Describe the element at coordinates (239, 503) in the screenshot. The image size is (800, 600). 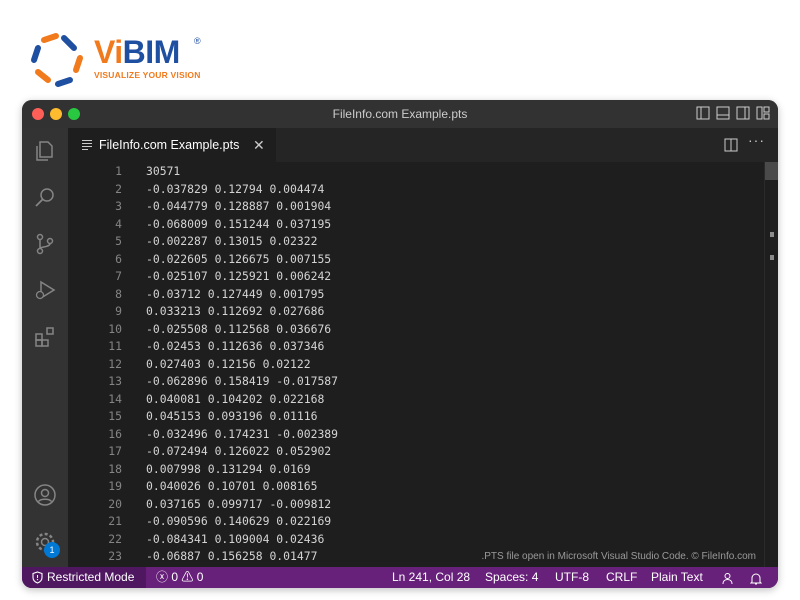
I see `line-text: 0.037165 0.099717 -0.009812` at that location.